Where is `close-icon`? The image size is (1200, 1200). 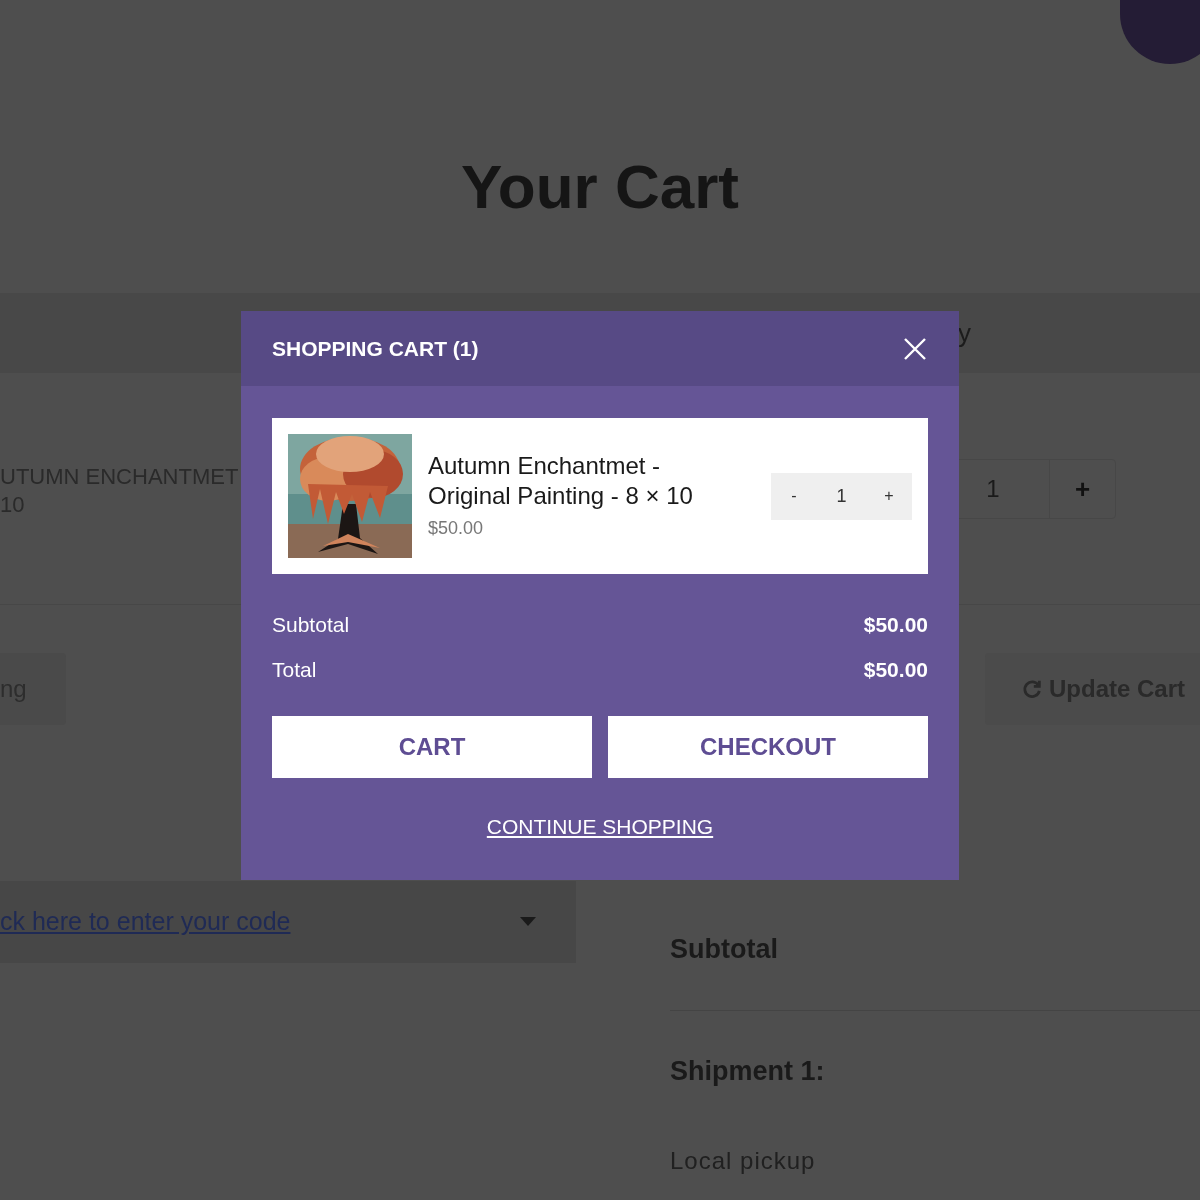
close-icon is located at coordinates (915, 348).